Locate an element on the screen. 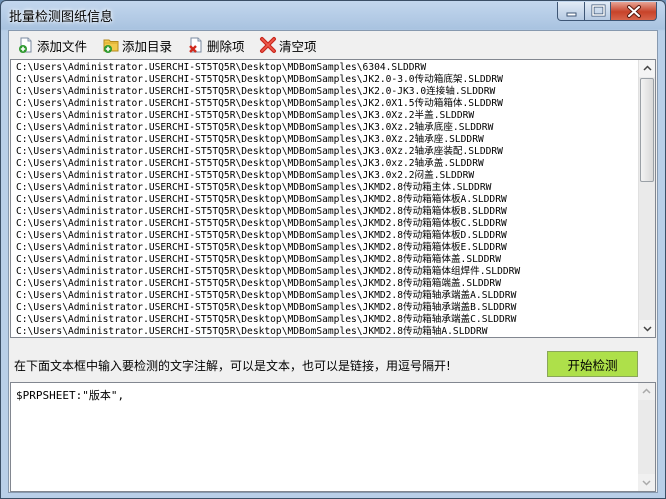 The image size is (666, 499). close-button is located at coordinates (633, 11).